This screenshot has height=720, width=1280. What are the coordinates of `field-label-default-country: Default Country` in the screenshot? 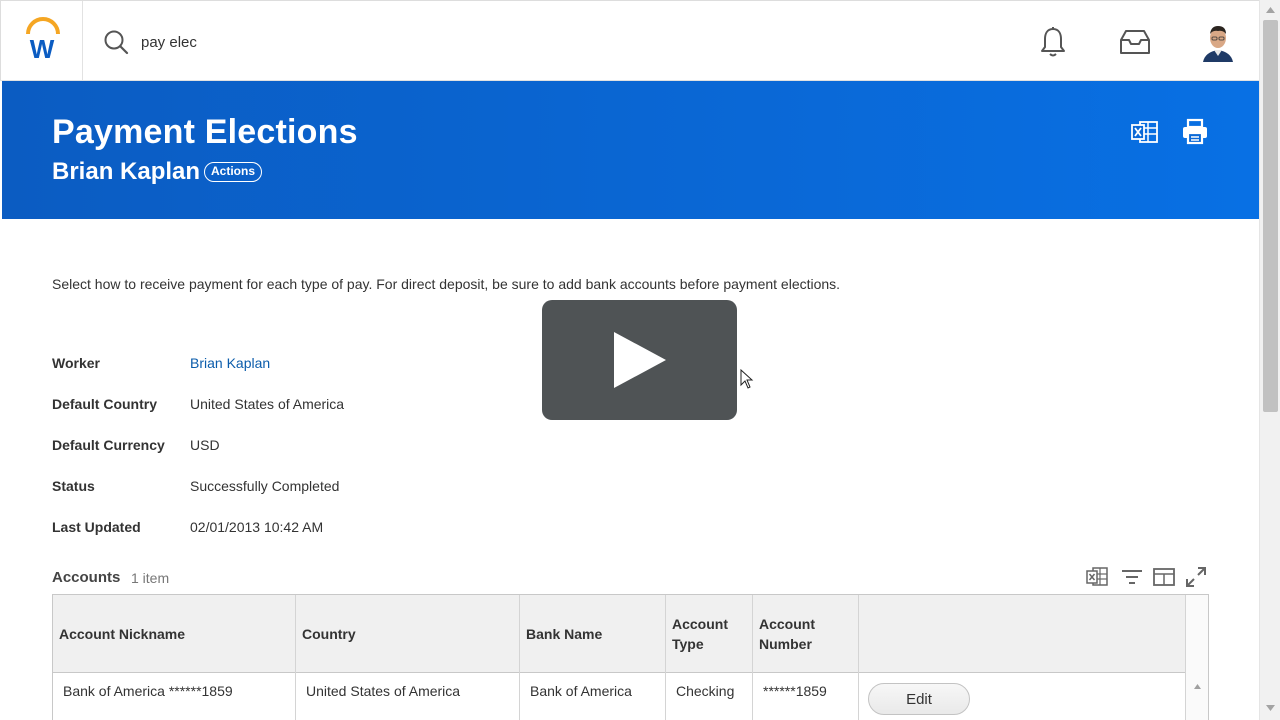 It's located at (104, 404).